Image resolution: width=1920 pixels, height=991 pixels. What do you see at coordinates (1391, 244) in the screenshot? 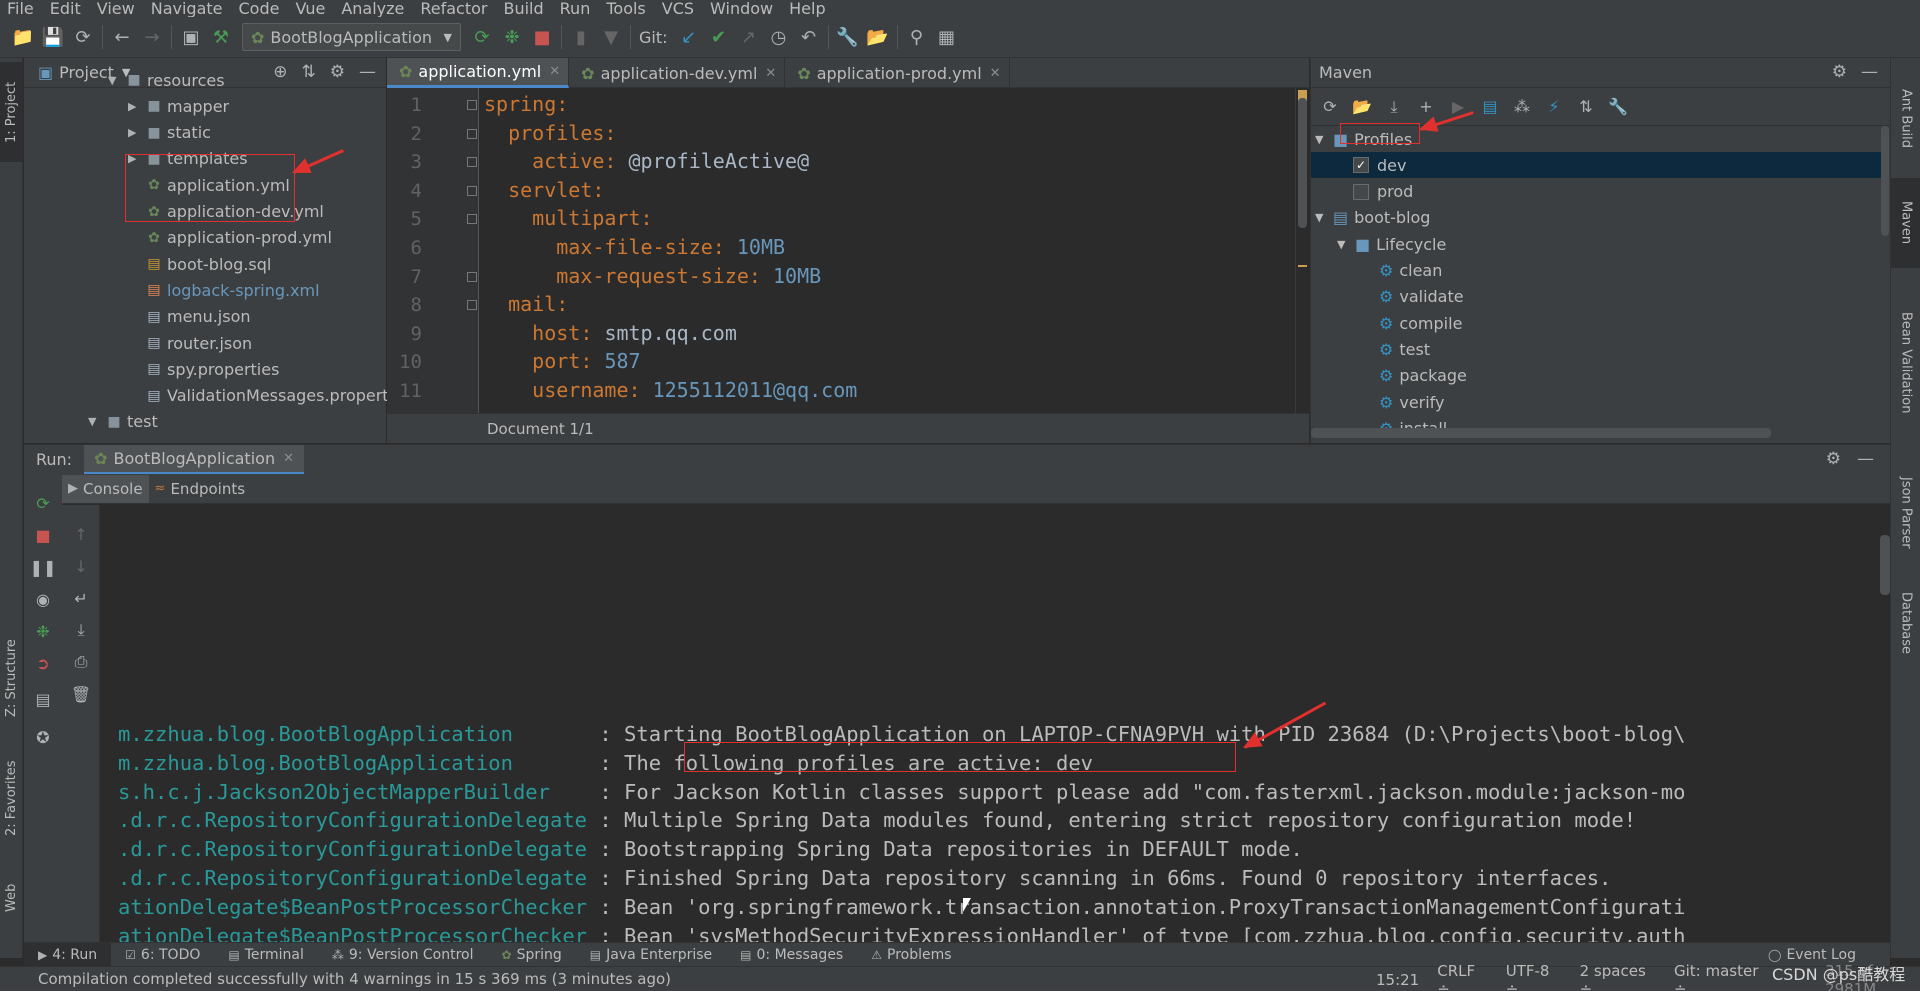
I see `maven-lifecycle-node: ▼ ■ Lifecycle` at bounding box center [1391, 244].